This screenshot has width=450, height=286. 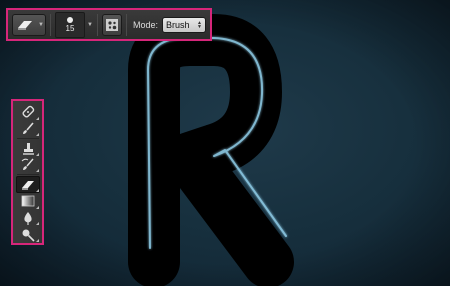 I want to click on tool-history-brush, so click(x=28, y=165).